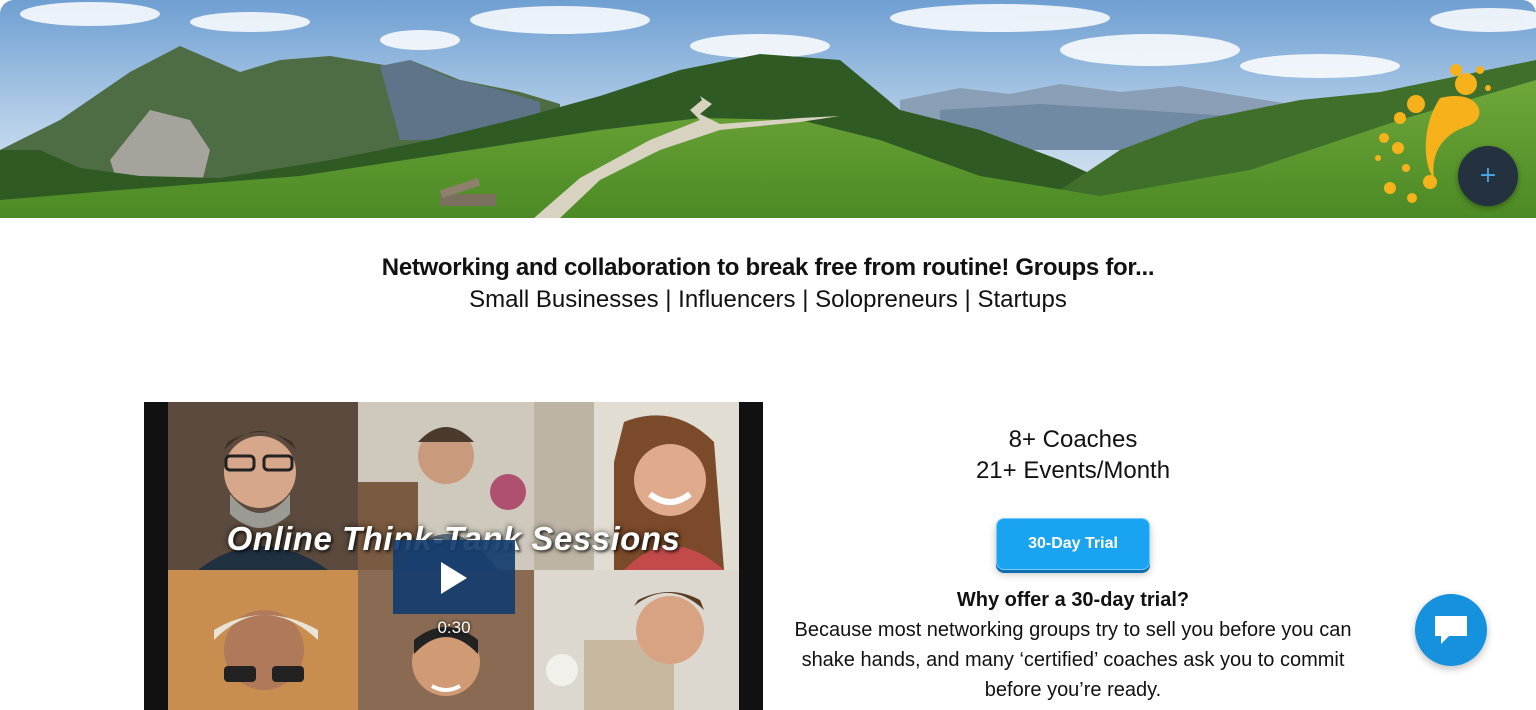 The image size is (1536, 710). What do you see at coordinates (454, 627) in the screenshot?
I see `video-duration: 0:30` at bounding box center [454, 627].